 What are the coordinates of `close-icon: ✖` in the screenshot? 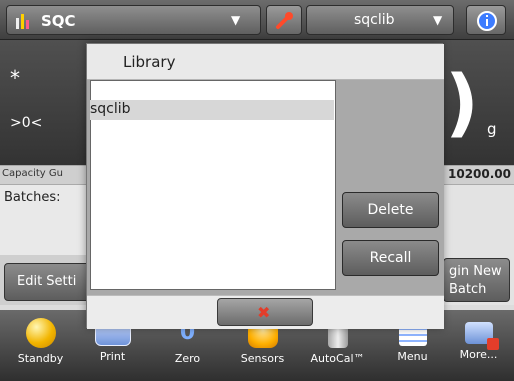 It's located at (264, 312).